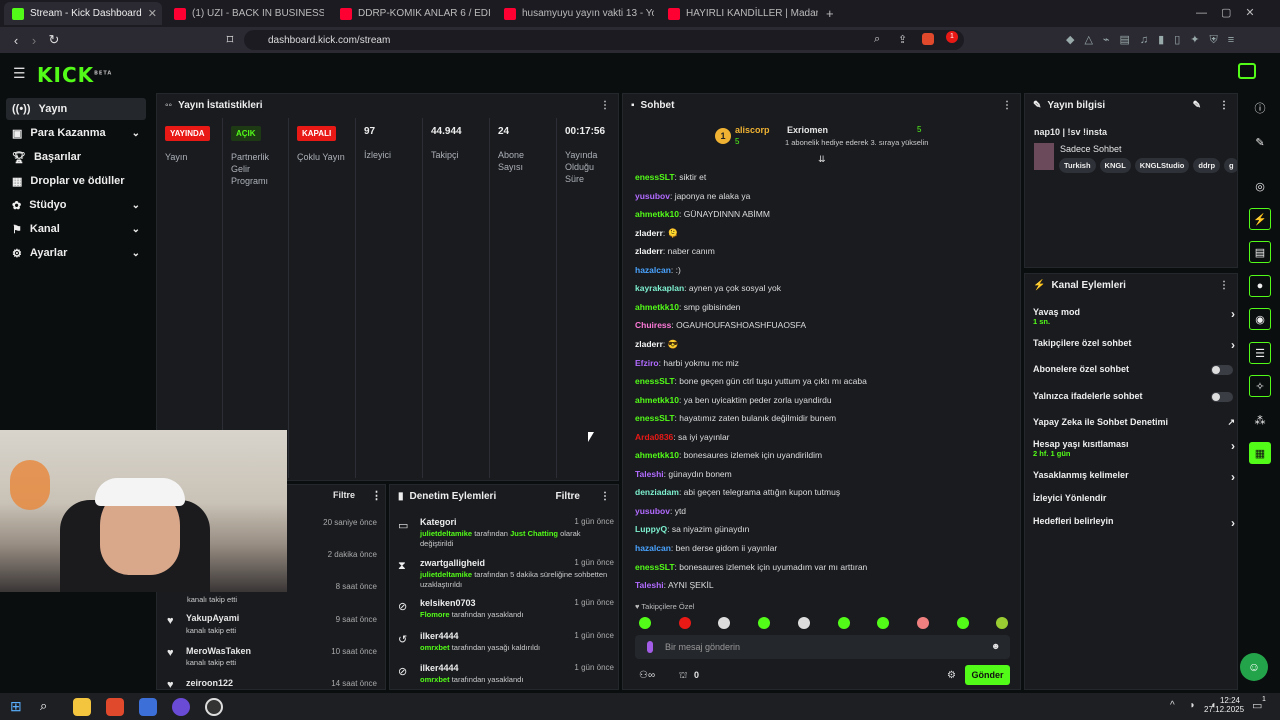 The height and width of the screenshot is (720, 1280). Describe the element at coordinates (995, 646) in the screenshot. I see `emoji-icon: ☻` at that location.